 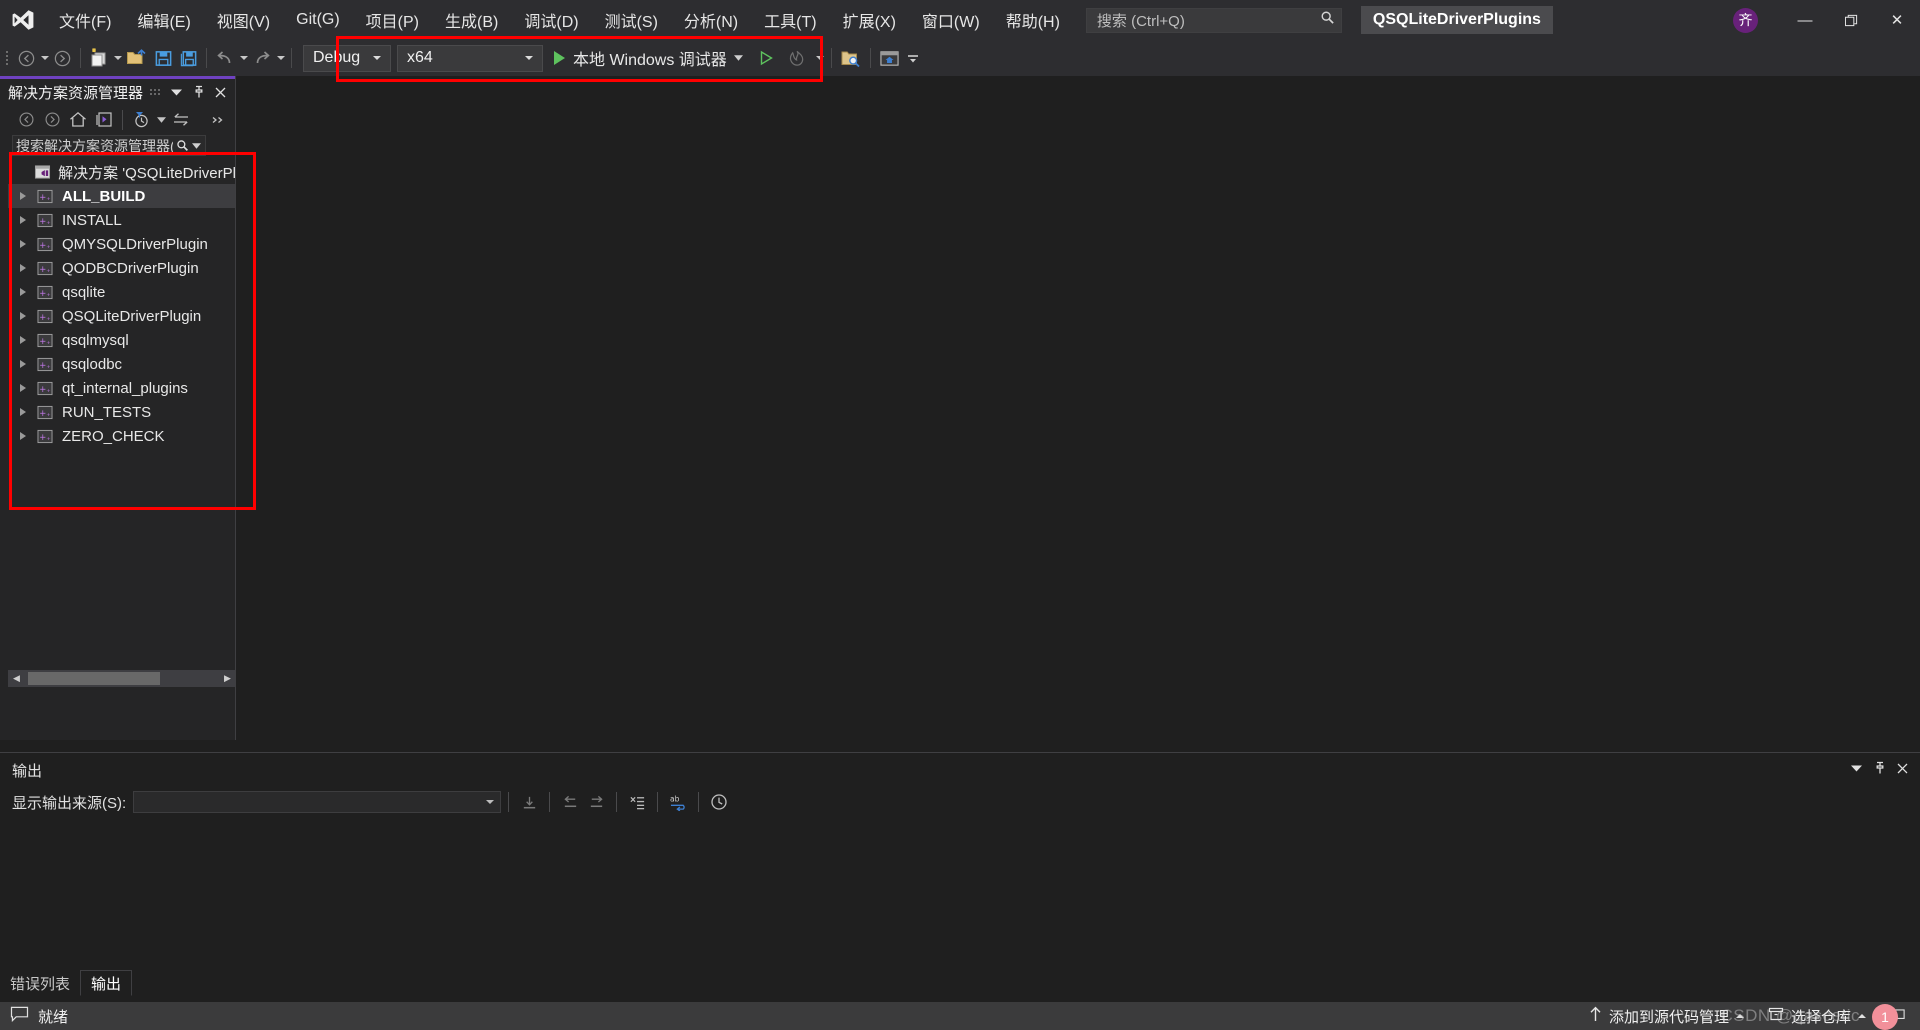 What do you see at coordinates (869, 20) in the screenshot?
I see `menu-extensions: 扩展(X)` at bounding box center [869, 20].